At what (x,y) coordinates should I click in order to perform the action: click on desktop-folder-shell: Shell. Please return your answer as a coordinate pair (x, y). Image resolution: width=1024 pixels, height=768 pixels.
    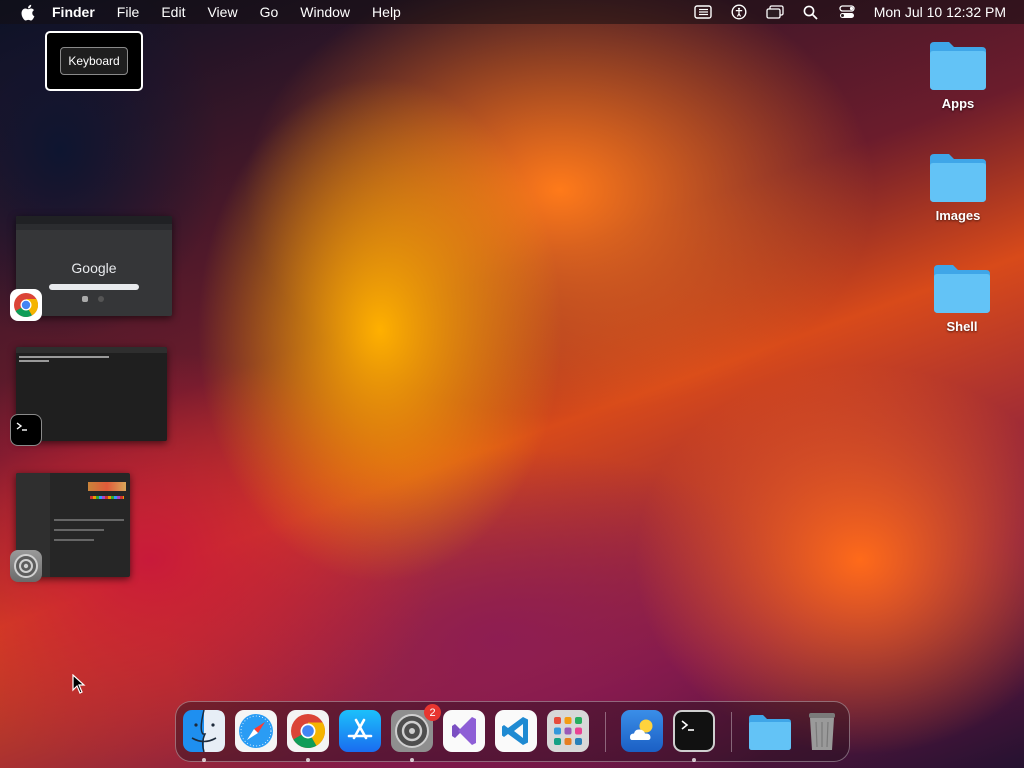
    Looking at the image, I should click on (962, 297).